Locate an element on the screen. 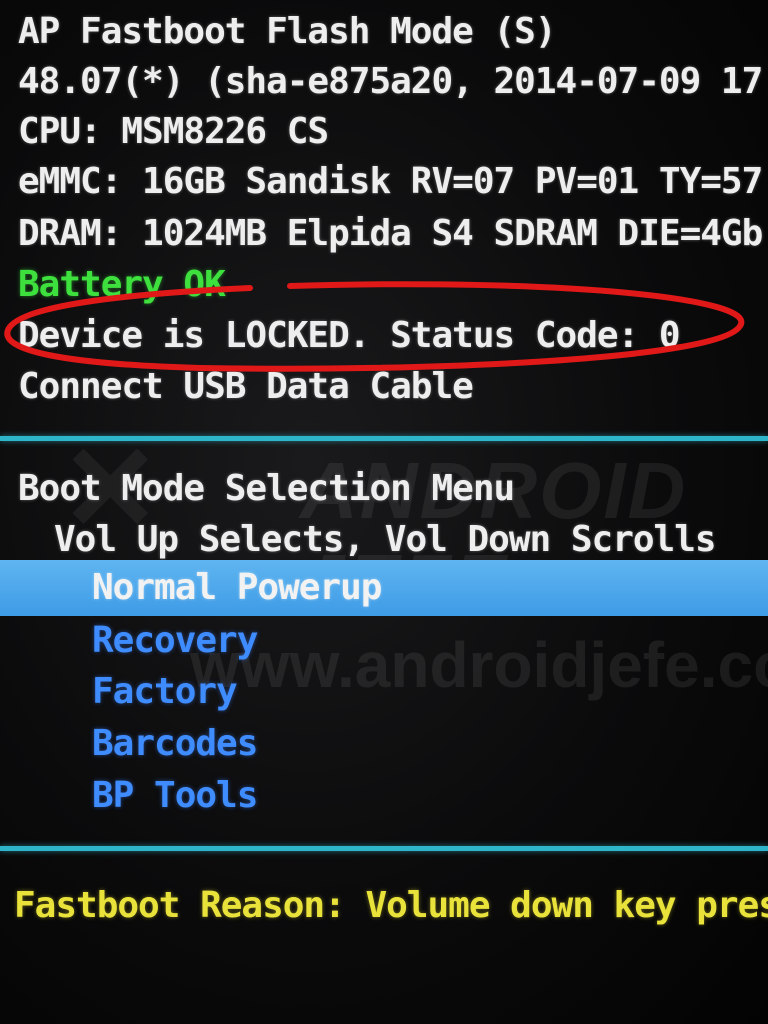 Image resolution: width=768 pixels, height=1024 pixels. menu-instructions: Vol Up Selects, Vol Down Scrolls is located at coordinates (385, 539).